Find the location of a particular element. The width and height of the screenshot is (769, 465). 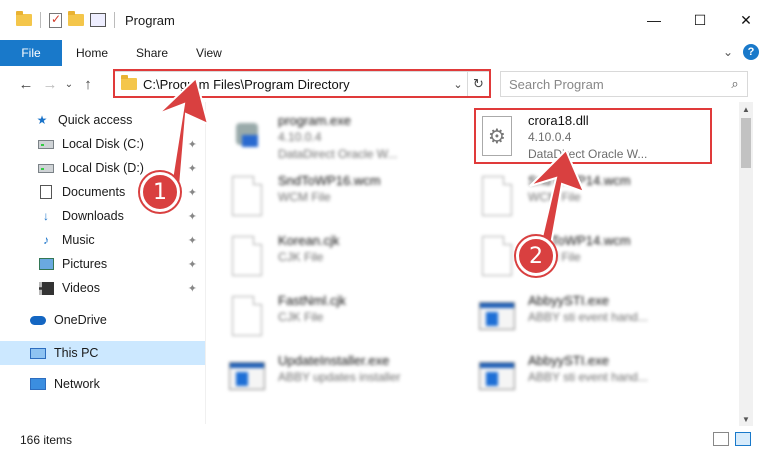

address-path: C:\Program Files\Program Directory is located at coordinates (296, 84).